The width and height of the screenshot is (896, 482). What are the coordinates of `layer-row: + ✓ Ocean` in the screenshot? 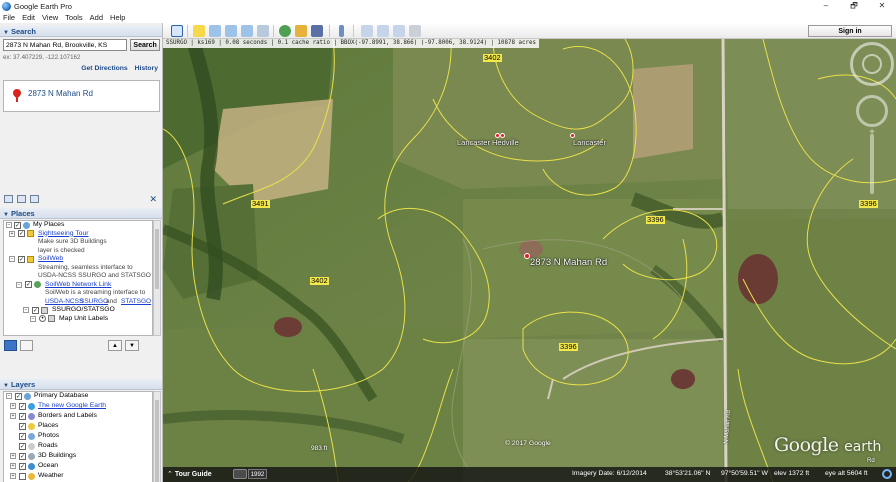 It's located at (78, 467).